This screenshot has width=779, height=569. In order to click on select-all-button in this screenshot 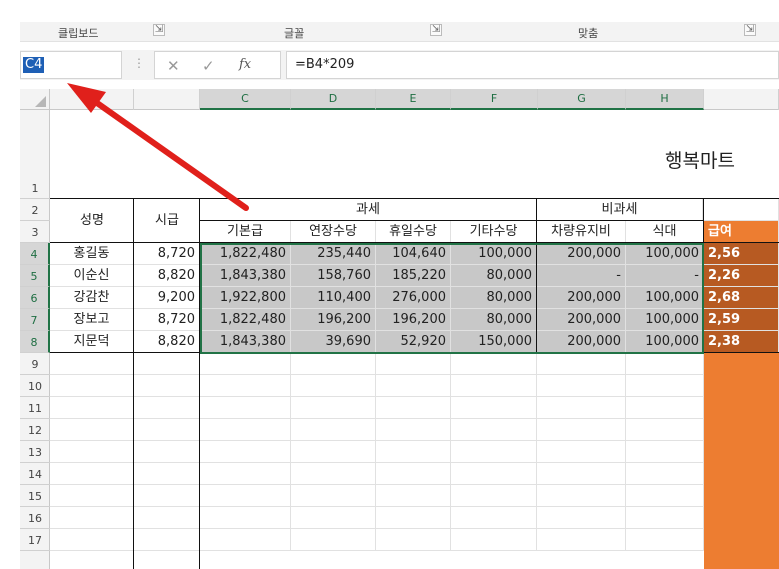, I will do `click(35, 99)`.